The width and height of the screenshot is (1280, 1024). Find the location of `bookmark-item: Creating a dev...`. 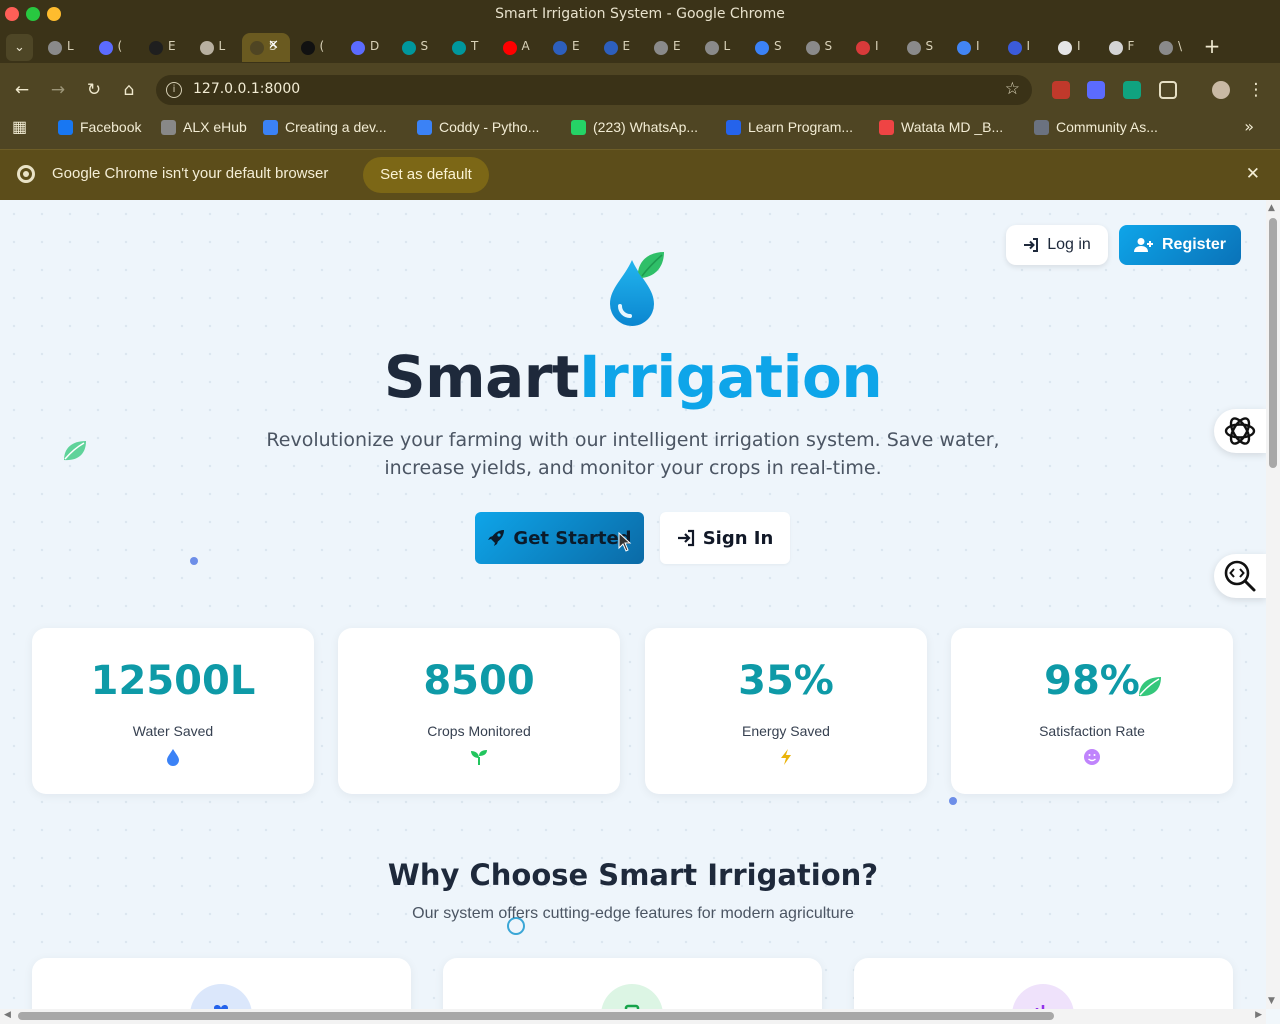

bookmark-item: Creating a dev... is located at coordinates (325, 127).